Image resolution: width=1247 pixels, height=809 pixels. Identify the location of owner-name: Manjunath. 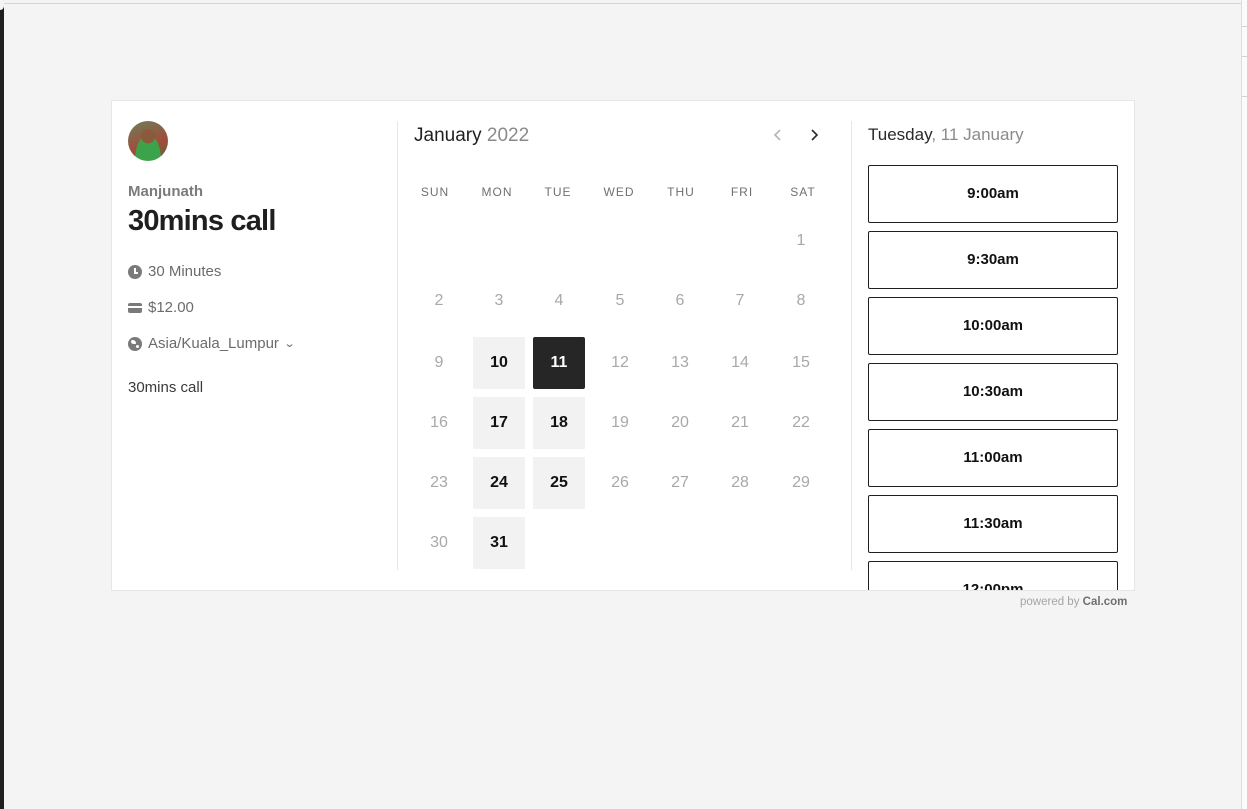
(165, 191).